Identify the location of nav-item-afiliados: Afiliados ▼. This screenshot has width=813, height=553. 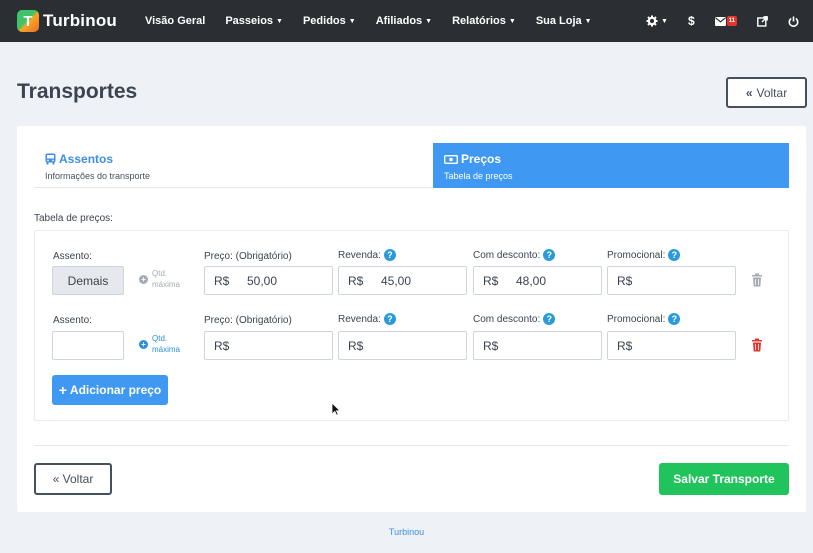
(404, 21).